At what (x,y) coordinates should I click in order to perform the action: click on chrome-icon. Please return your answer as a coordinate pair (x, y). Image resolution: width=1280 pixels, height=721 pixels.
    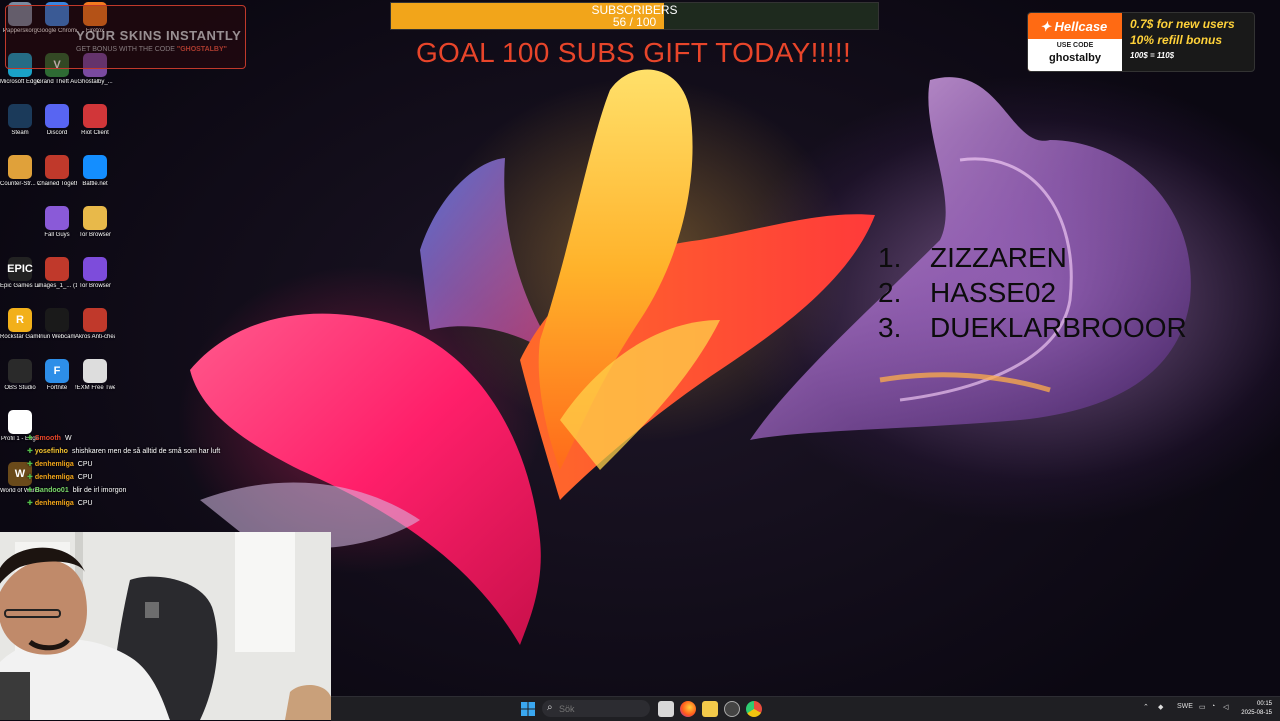
    Looking at the image, I should click on (754, 709).